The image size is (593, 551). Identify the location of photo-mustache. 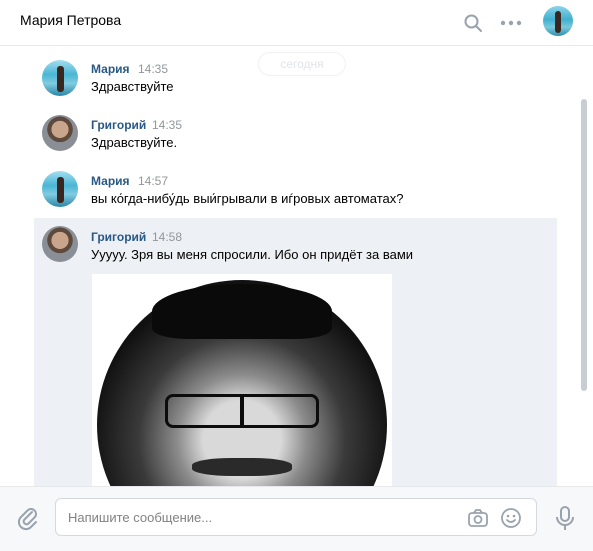
(242, 467).